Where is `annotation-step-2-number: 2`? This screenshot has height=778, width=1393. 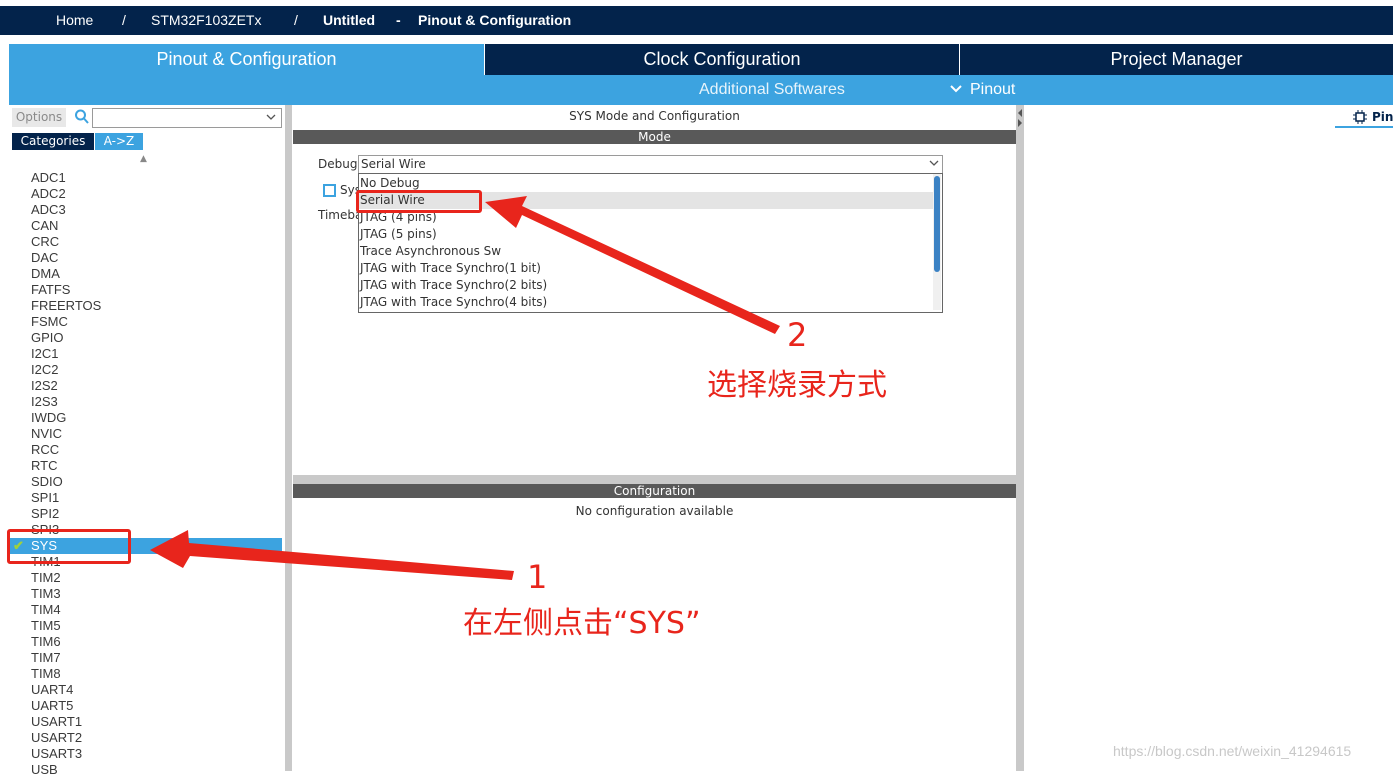 annotation-step-2-number: 2 is located at coordinates (797, 335).